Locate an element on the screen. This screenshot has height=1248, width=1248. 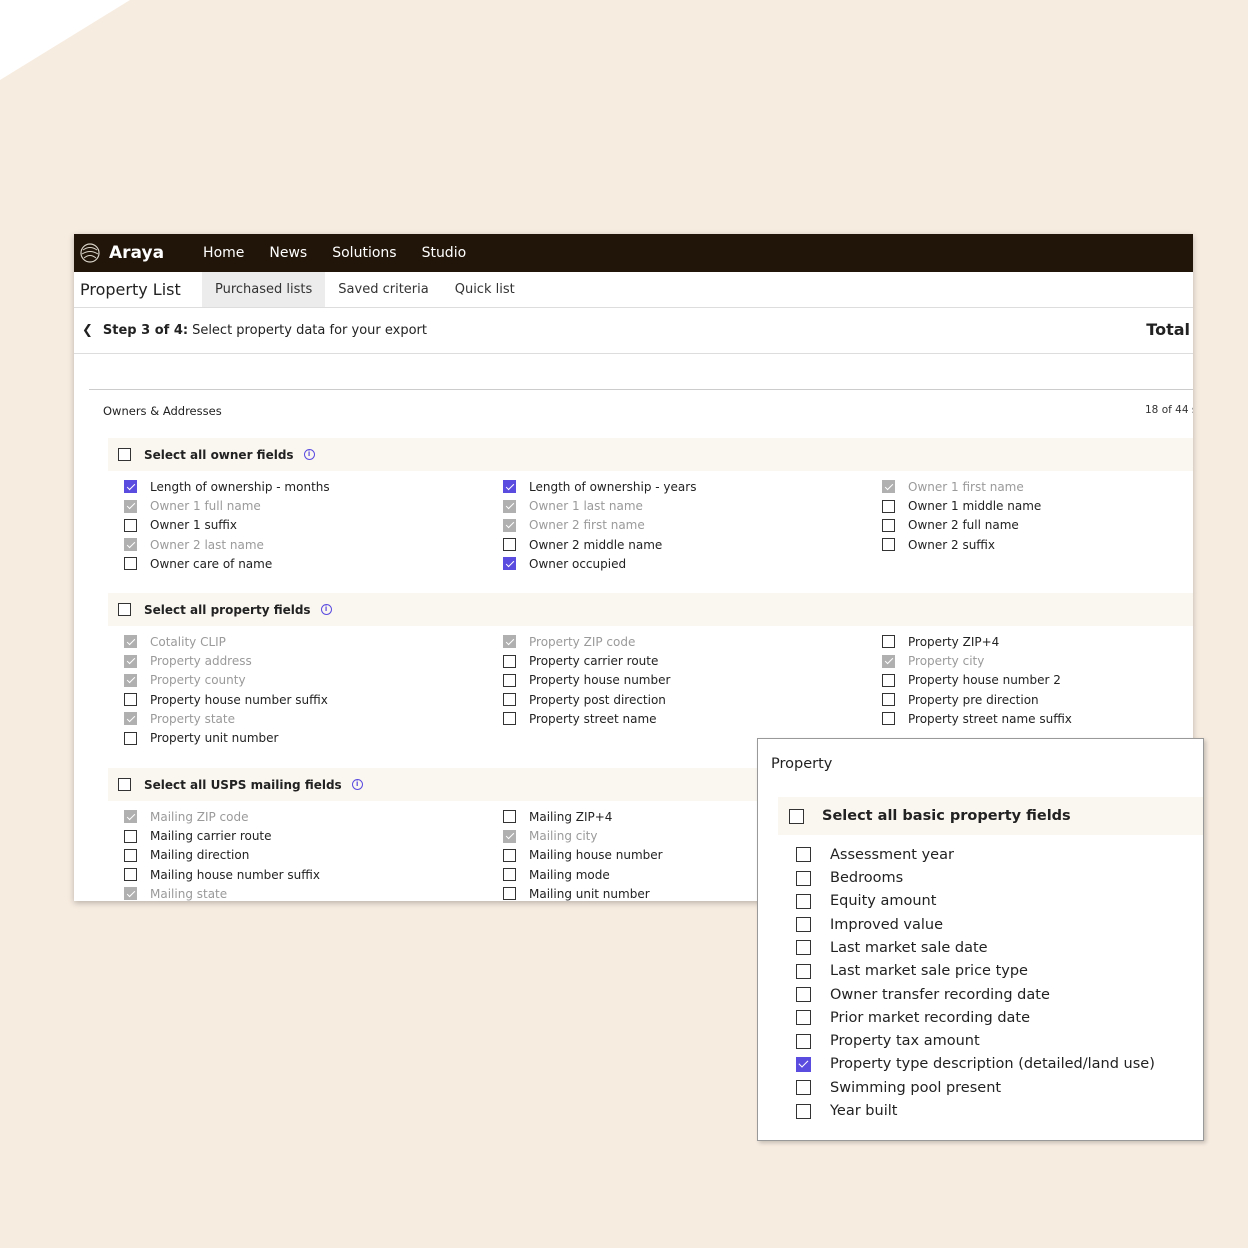
field-option: Owner 2 full name is located at coordinates (1032, 525).